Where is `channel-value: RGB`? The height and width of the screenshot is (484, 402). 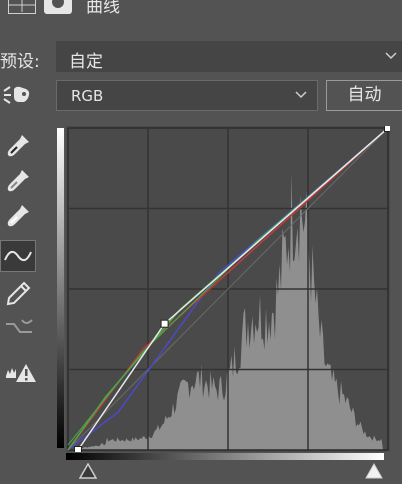 channel-value: RGB is located at coordinates (87, 96).